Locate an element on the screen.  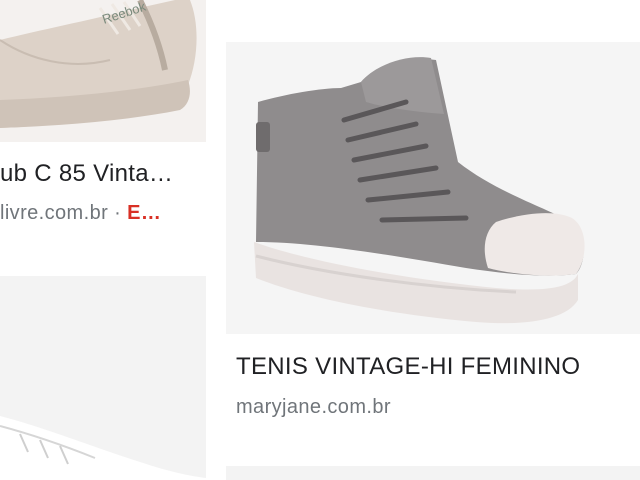
result-image is located at coordinates (433, 473).